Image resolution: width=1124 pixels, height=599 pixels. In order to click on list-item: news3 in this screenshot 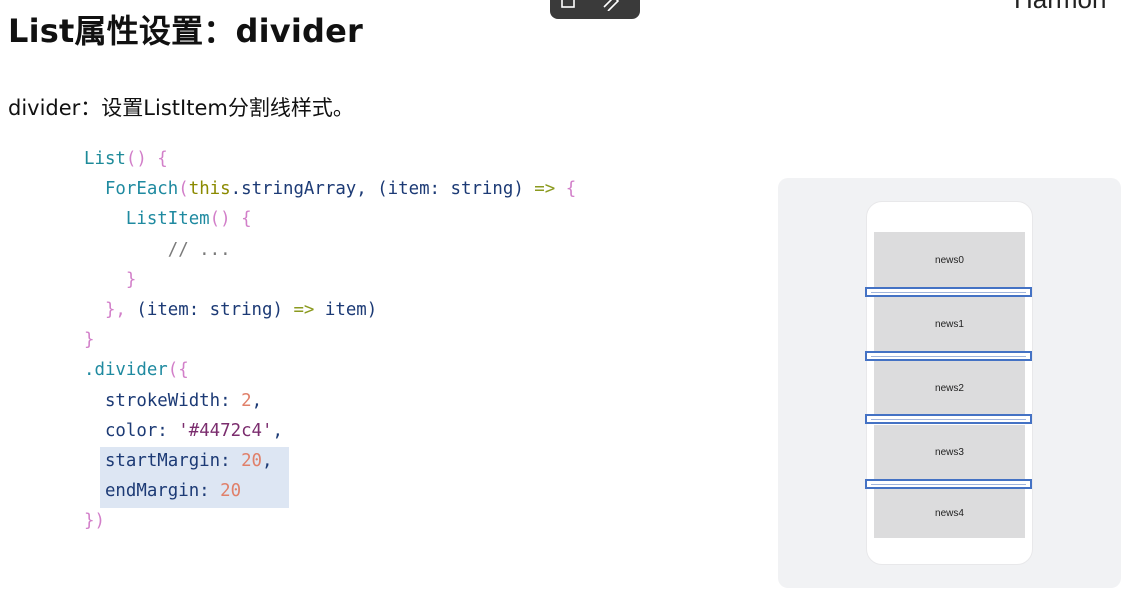, I will do `click(949, 452)`.